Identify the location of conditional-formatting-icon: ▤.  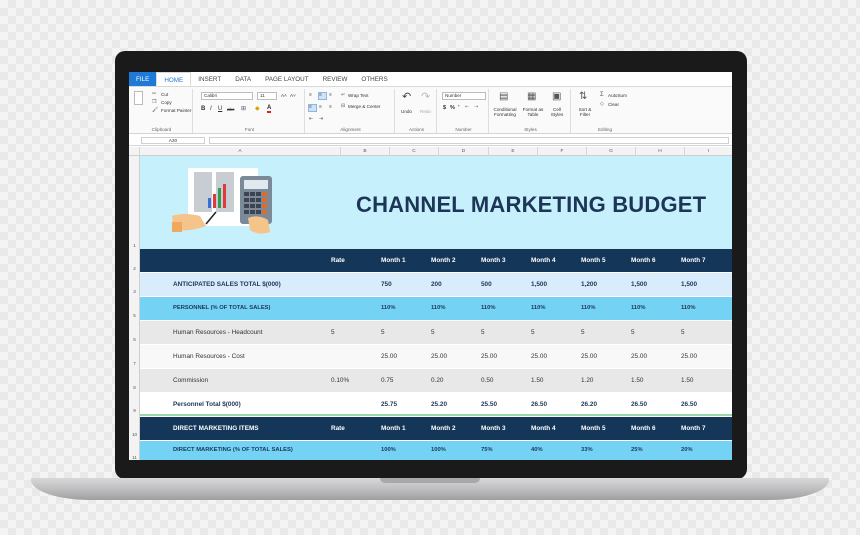
(503, 97).